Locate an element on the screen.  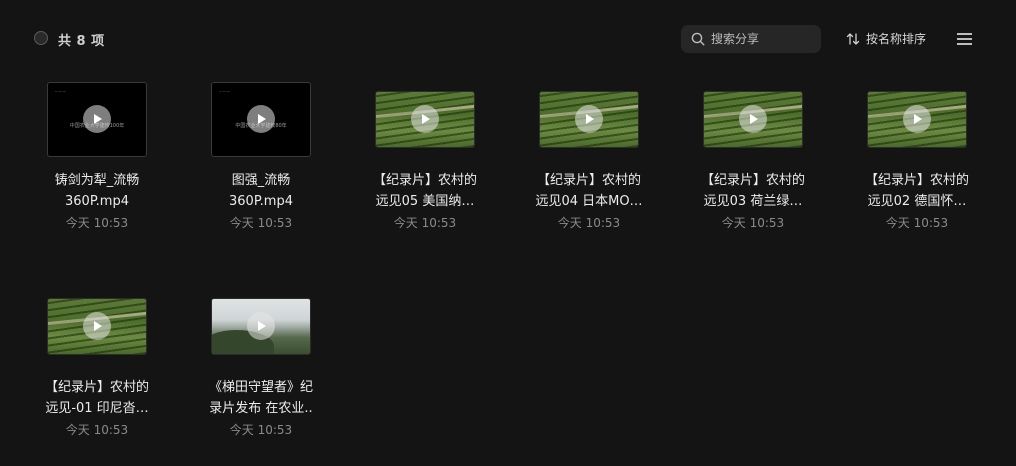
sort-label: 按名称排序 is located at coordinates (896, 39).